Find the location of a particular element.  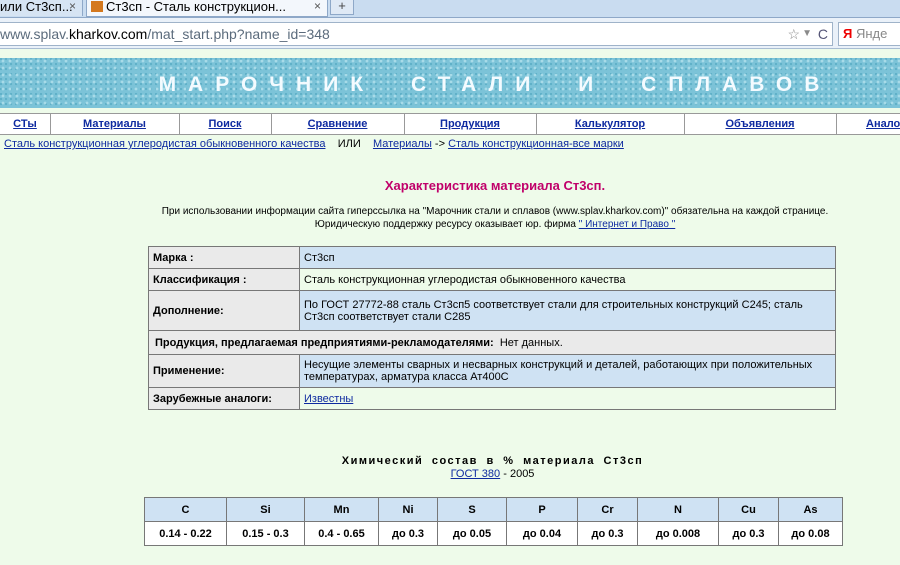

table-row: Зарубежные аналоги: Известны is located at coordinates (492, 398).